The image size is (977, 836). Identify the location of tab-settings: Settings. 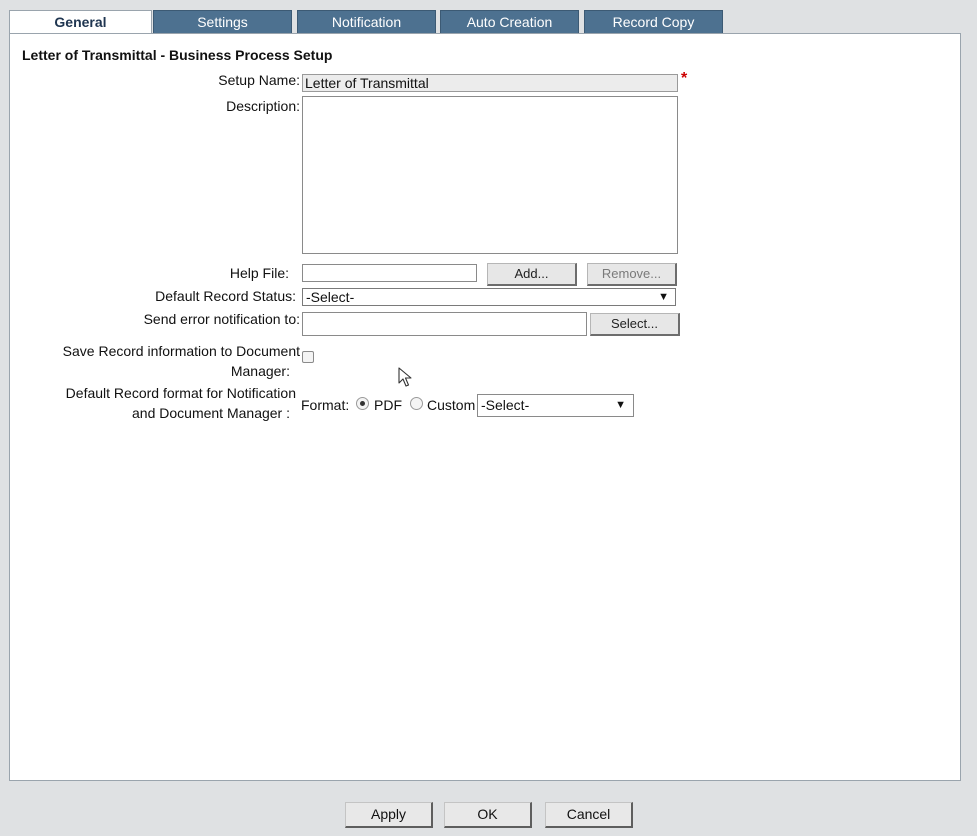
(222, 21).